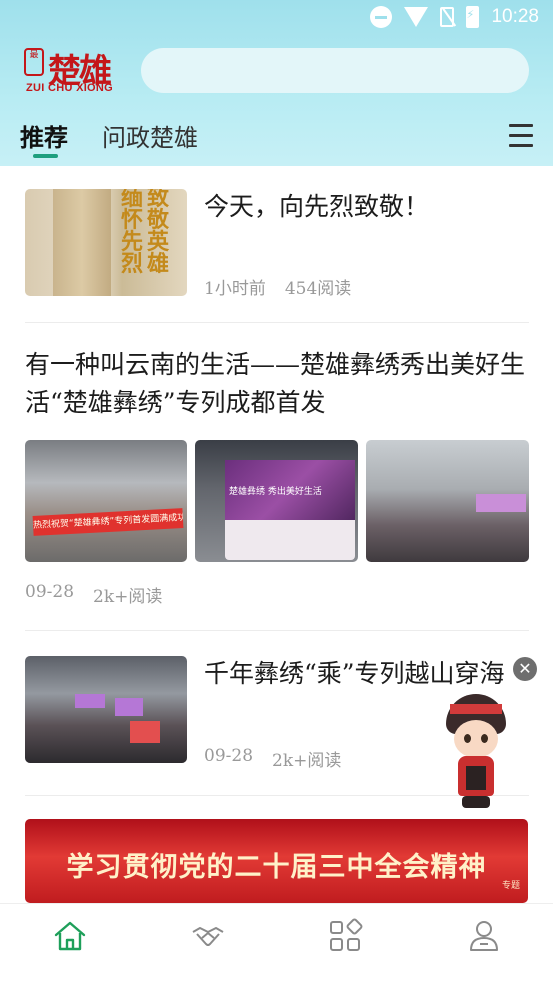 Image resolution: width=553 pixels, height=984 pixels. What do you see at coordinates (515, 16) in the screenshot?
I see `status-time: 10:28` at bounding box center [515, 16].